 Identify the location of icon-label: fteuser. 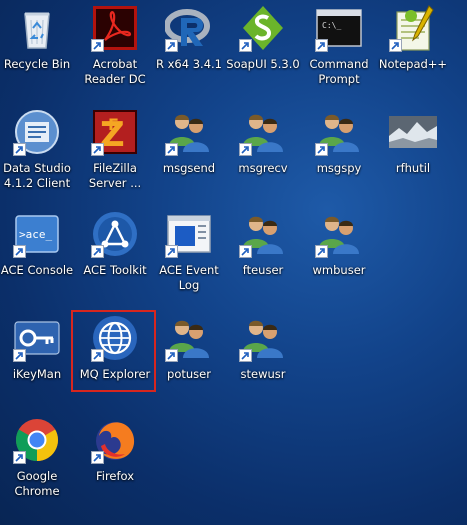
(263, 270).